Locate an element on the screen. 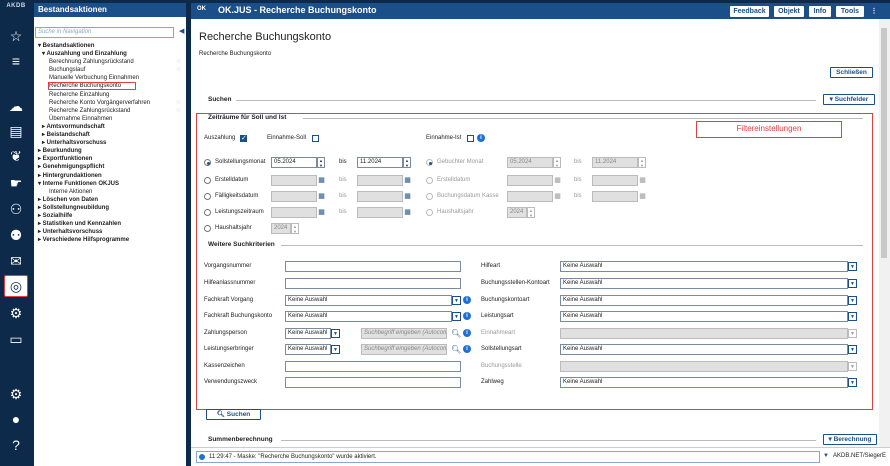  hand-money-icon: ☛ is located at coordinates (16, 183).